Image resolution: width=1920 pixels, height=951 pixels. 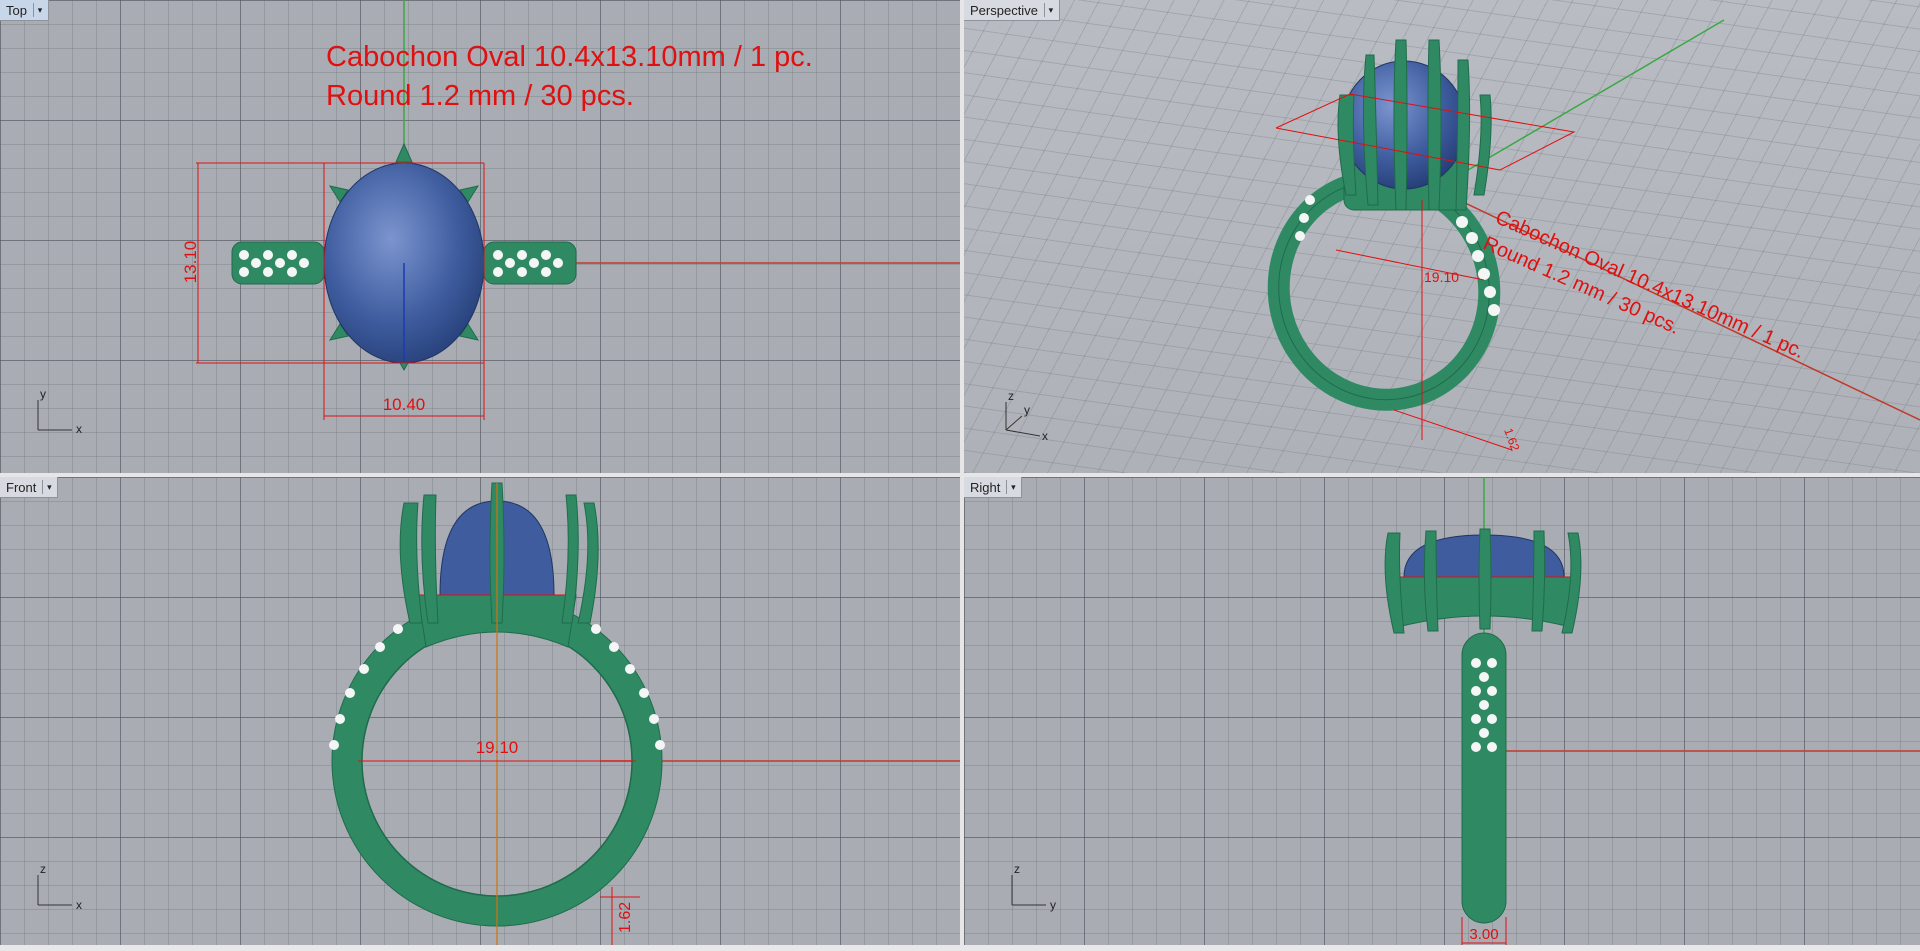 I want to click on viewport-tab-top: Top ▾, so click(x=24, y=10).